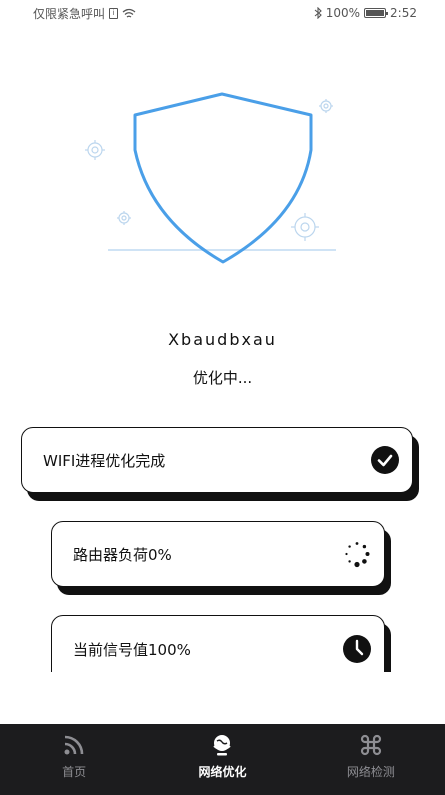 This screenshot has width=445, height=795. What do you see at coordinates (74, 745) in the screenshot?
I see `rss-signal-icon` at bounding box center [74, 745].